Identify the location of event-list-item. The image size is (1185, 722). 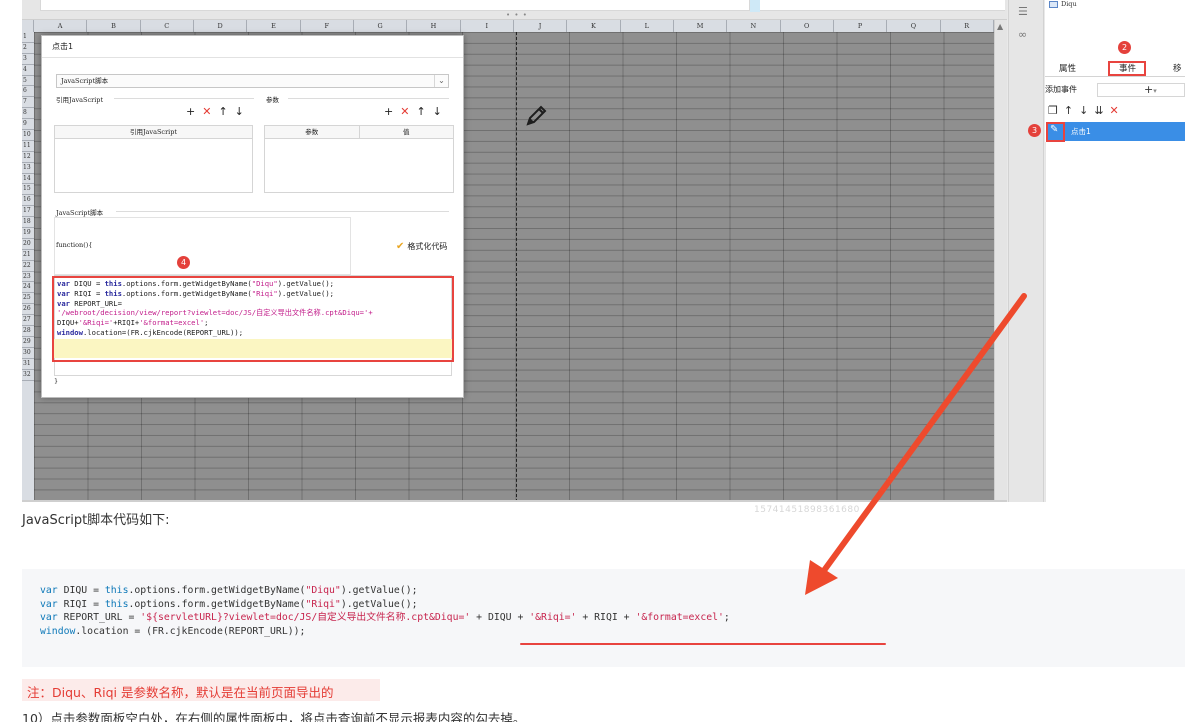
(1115, 131).